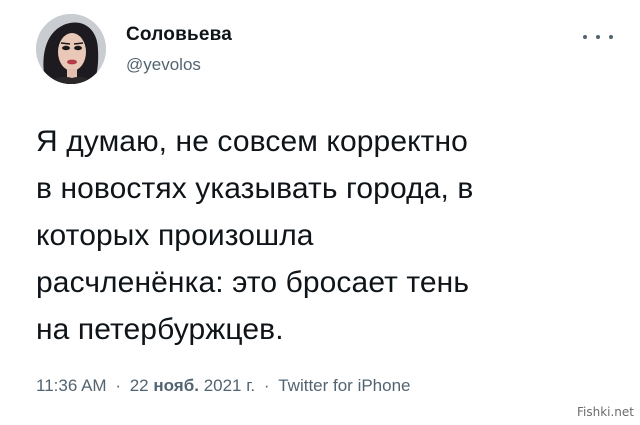 This screenshot has width=640, height=425. I want to click on tweet-date-month: нояб., so click(176, 385).